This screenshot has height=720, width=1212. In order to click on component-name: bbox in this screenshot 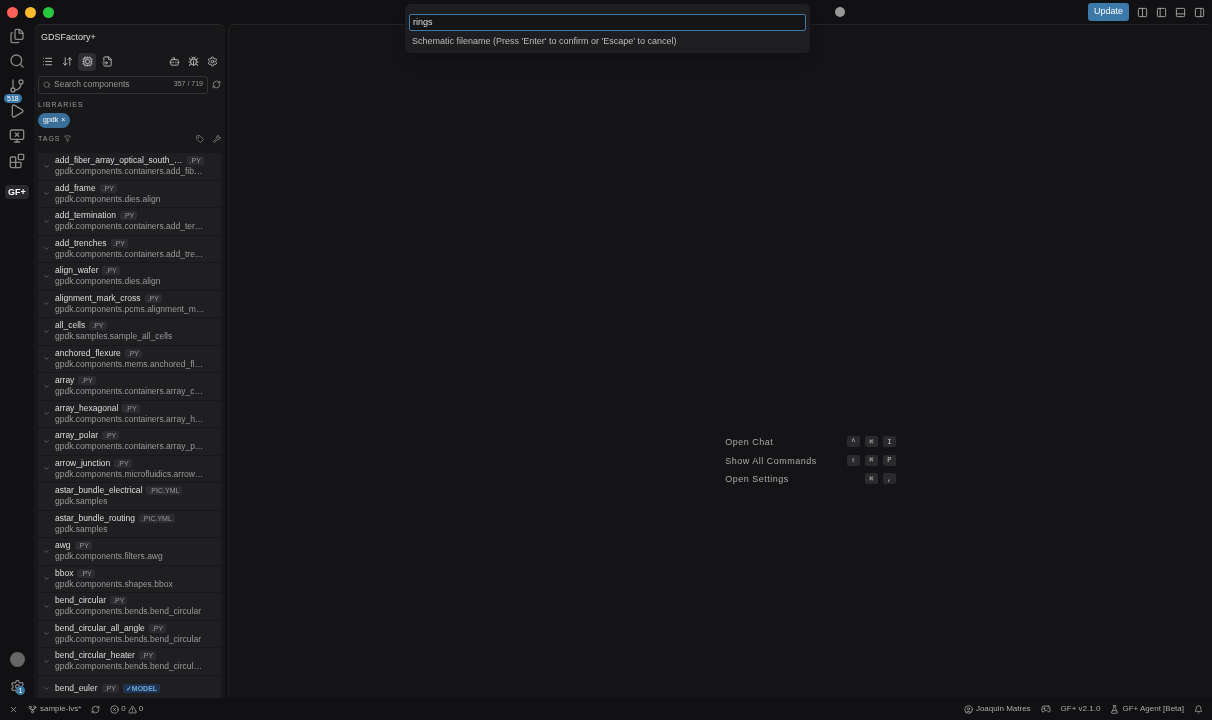, I will do `click(64, 573)`.